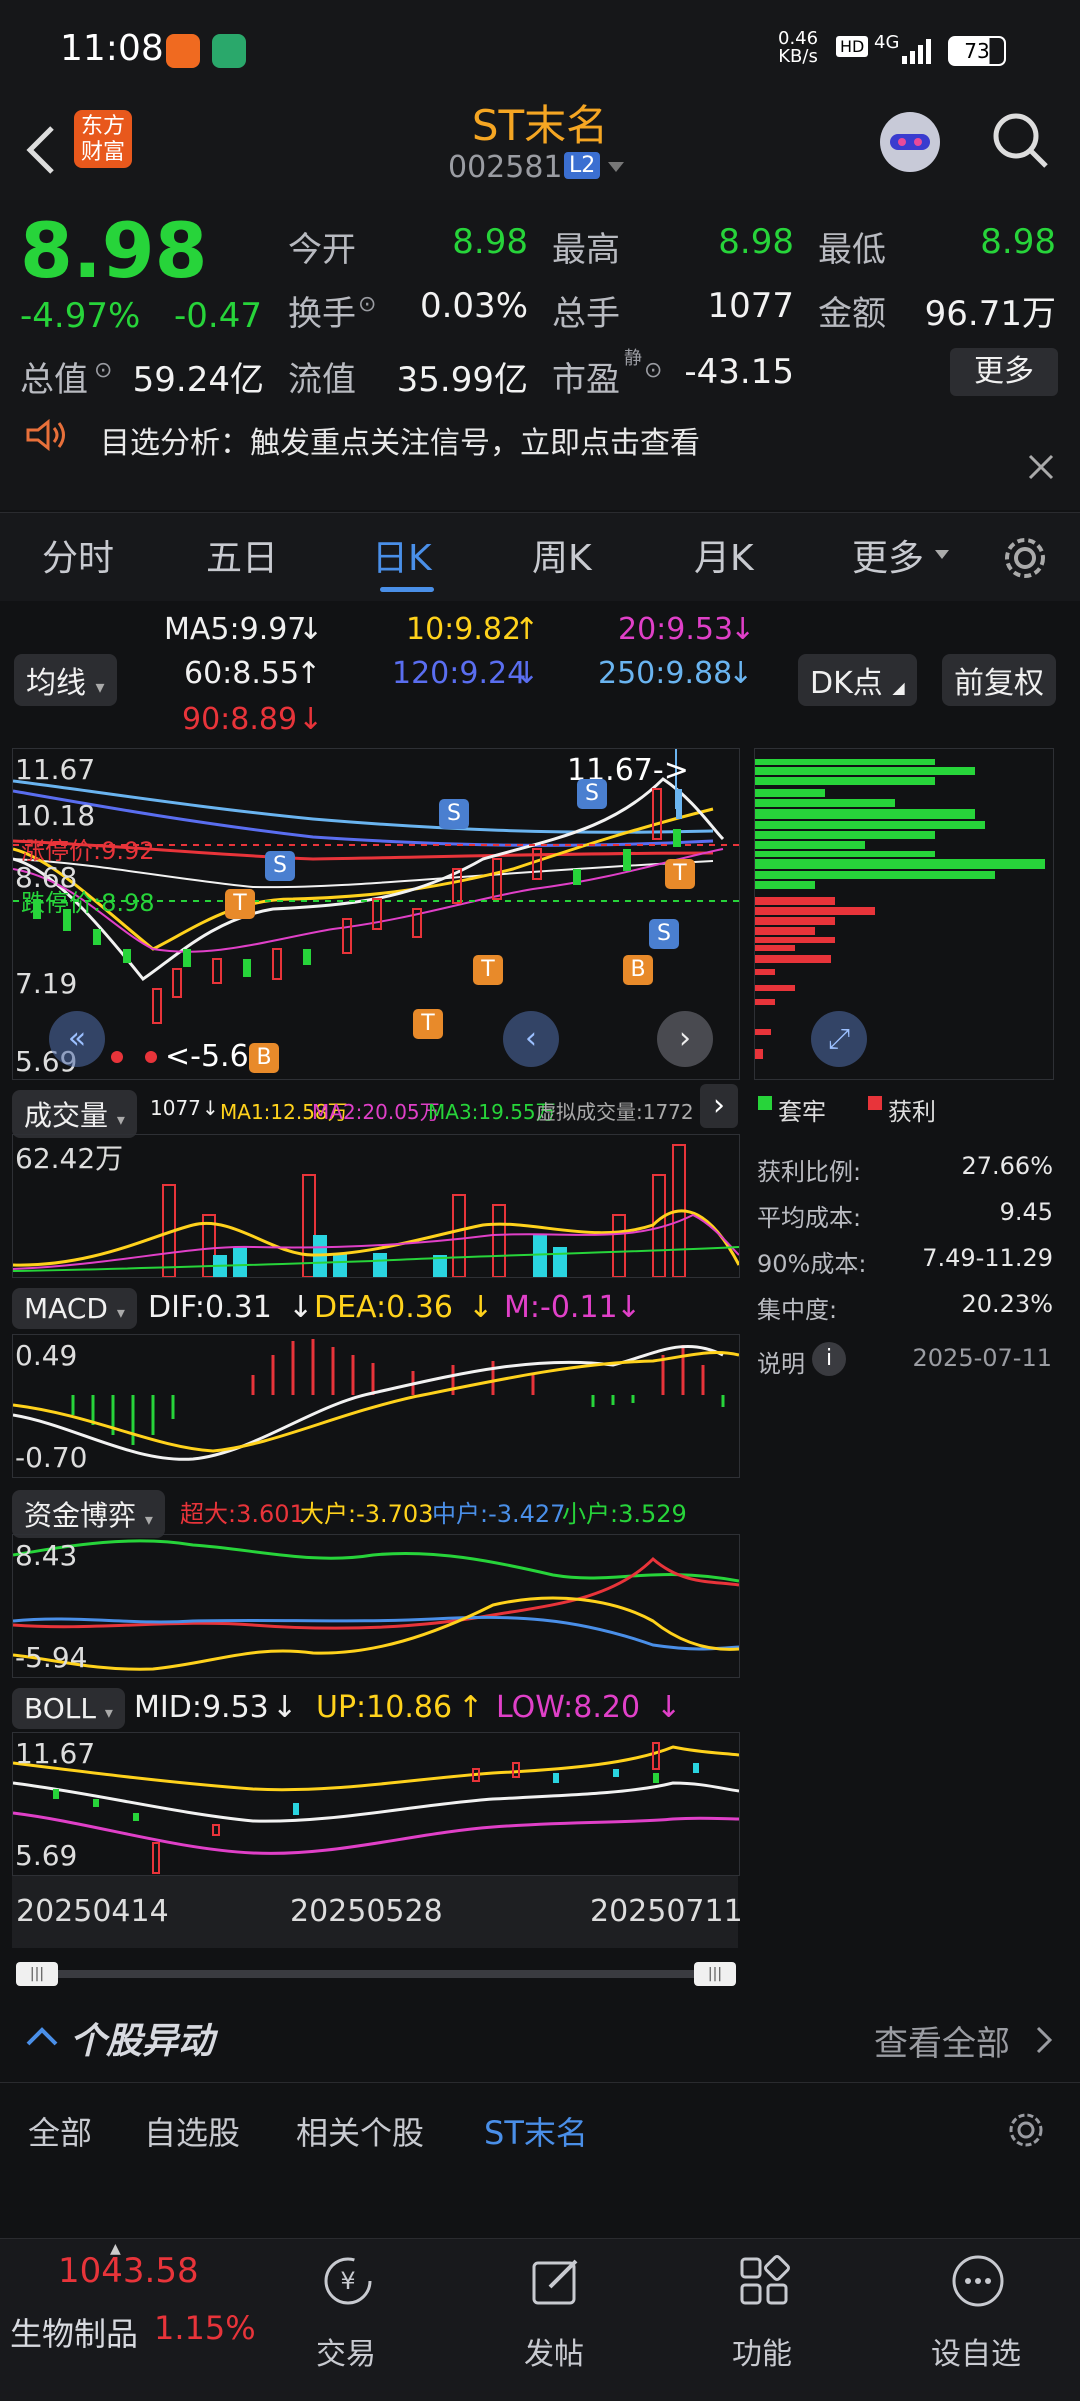  What do you see at coordinates (1044, 2040) in the screenshot?
I see `chevron-right-icon` at bounding box center [1044, 2040].